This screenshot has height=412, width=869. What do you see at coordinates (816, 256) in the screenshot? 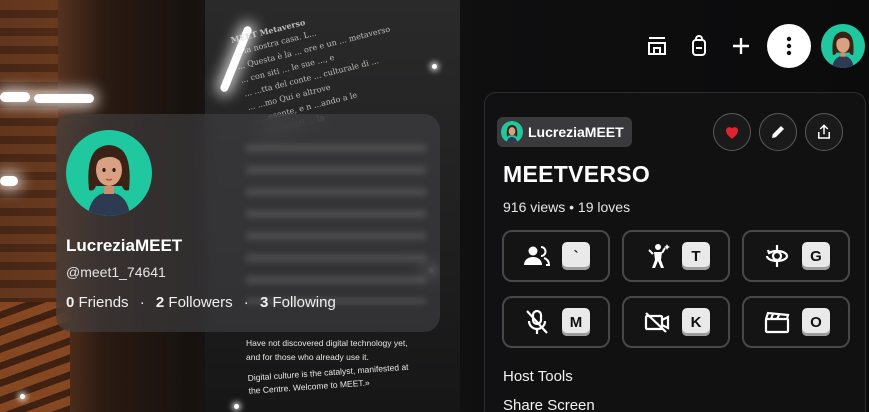
I see `key-hint: G` at bounding box center [816, 256].